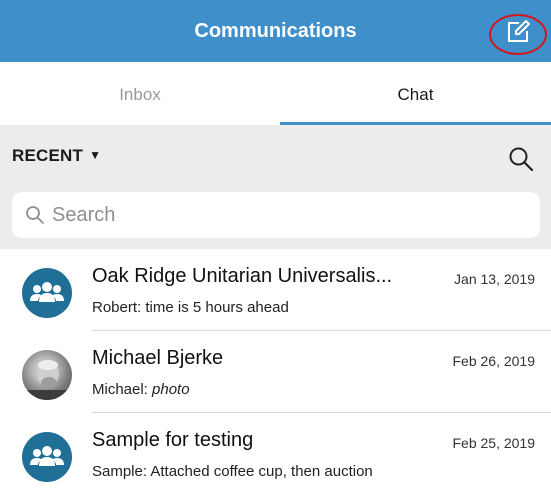 This screenshot has width=551, height=495. I want to click on conversation-date: Feb 25, 2019, so click(493, 443).